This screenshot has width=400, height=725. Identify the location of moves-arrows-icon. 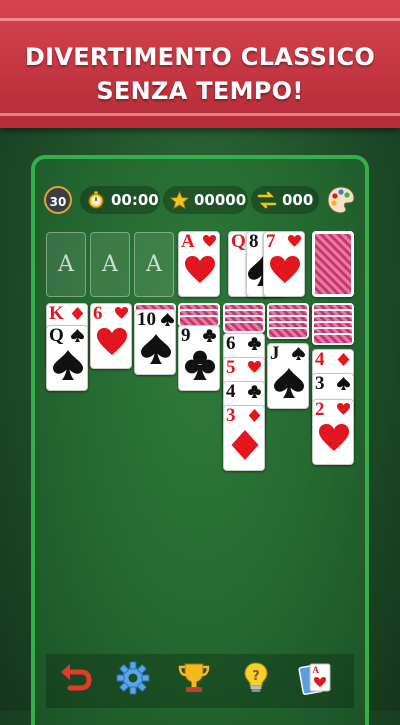
(267, 200).